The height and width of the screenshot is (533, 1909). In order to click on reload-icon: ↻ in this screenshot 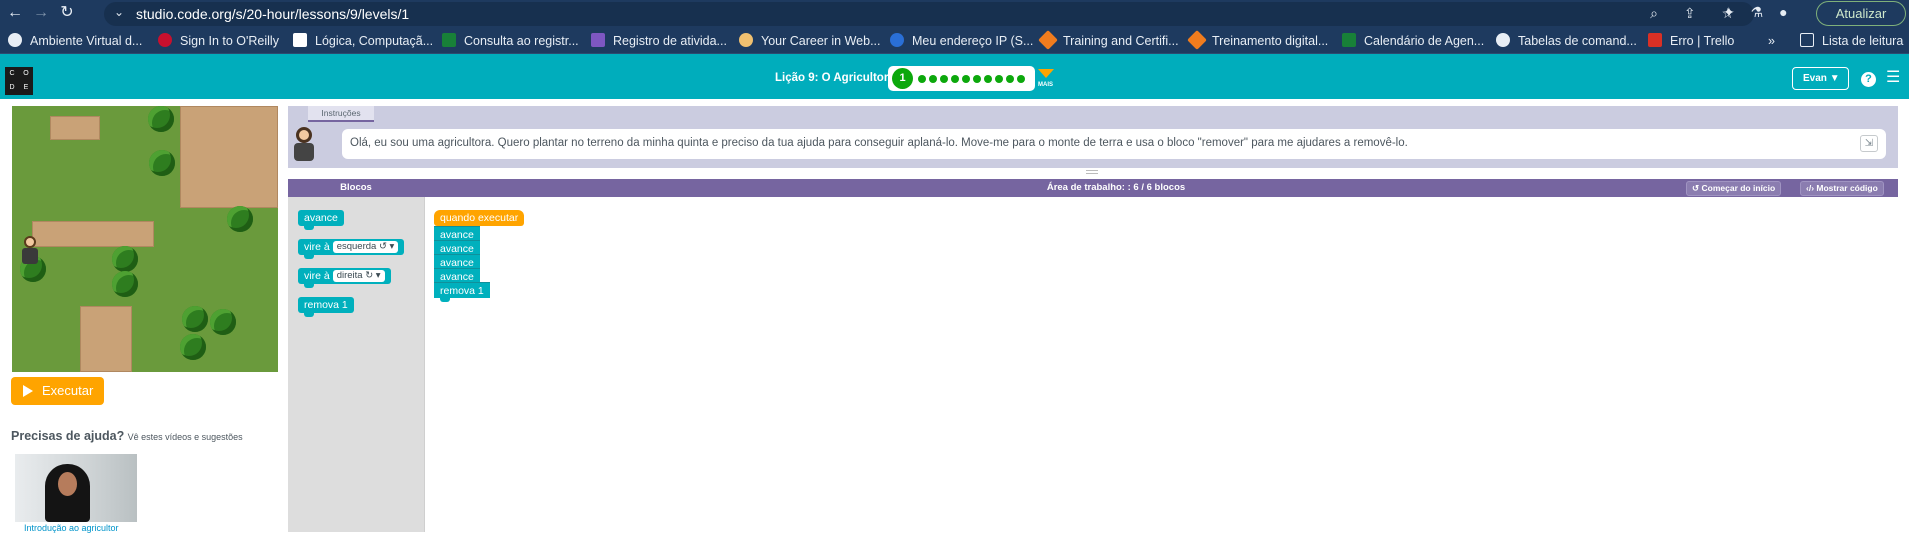, I will do `click(67, 13)`.